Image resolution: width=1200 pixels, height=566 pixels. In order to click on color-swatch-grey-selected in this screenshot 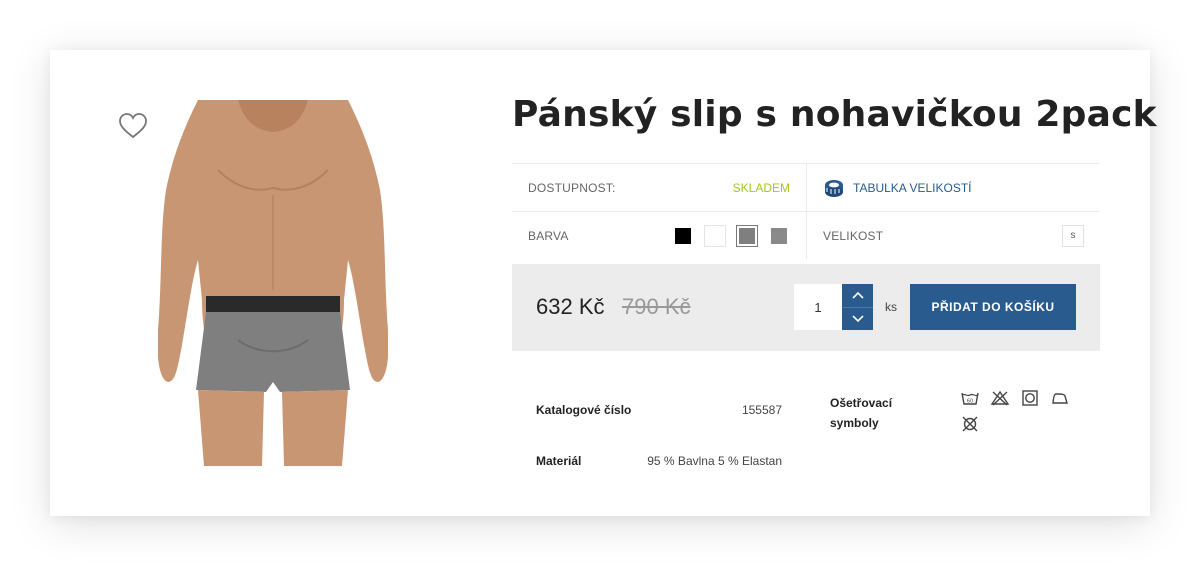, I will do `click(747, 235)`.